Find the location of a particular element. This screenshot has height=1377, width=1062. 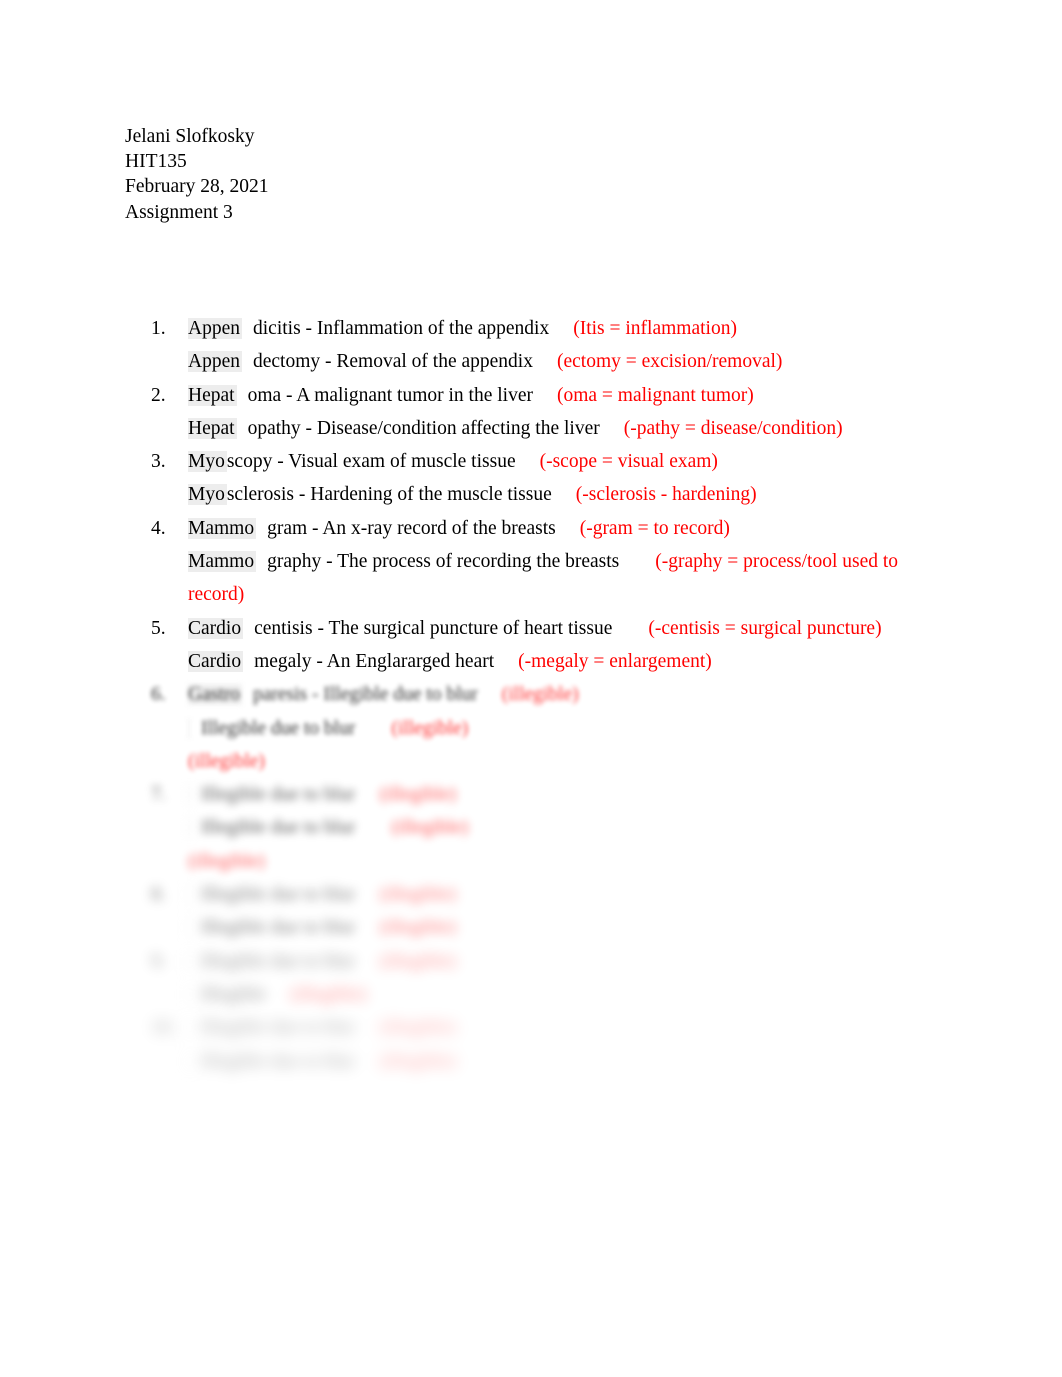

term-definition: - Disease/condition affecting the liver is located at coordinates (450, 428).